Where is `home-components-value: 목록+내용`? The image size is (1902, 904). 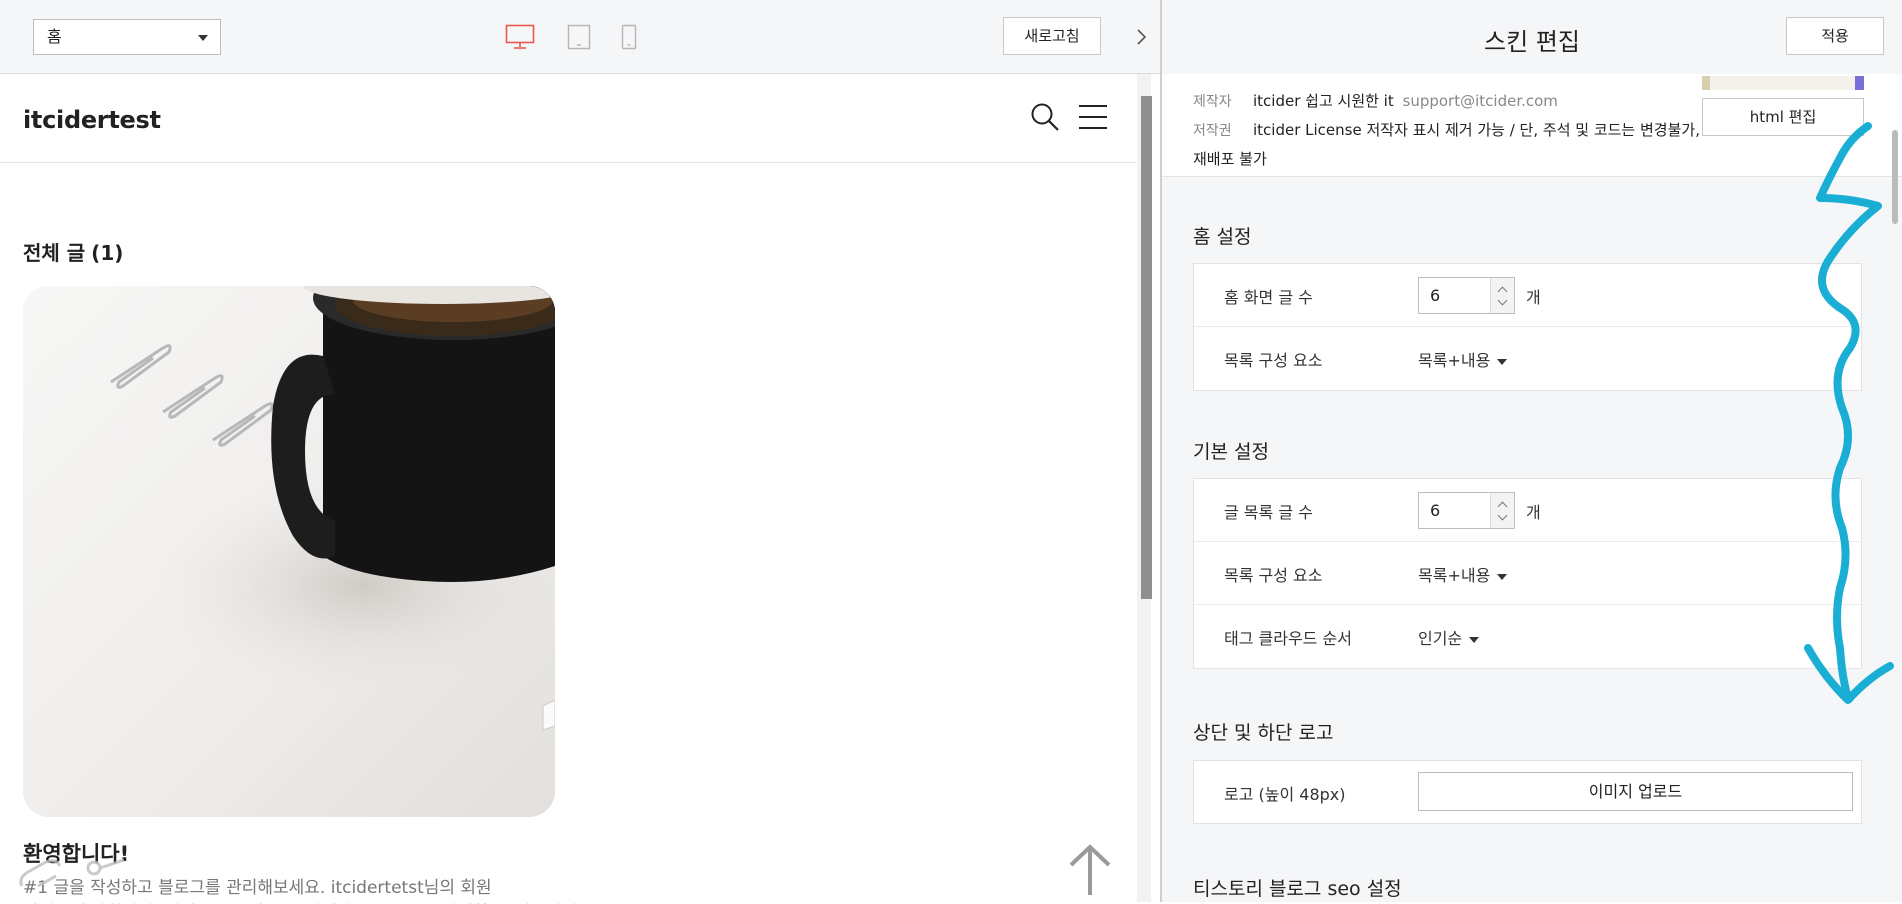
home-components-value: 목록+내용 is located at coordinates (1454, 360).